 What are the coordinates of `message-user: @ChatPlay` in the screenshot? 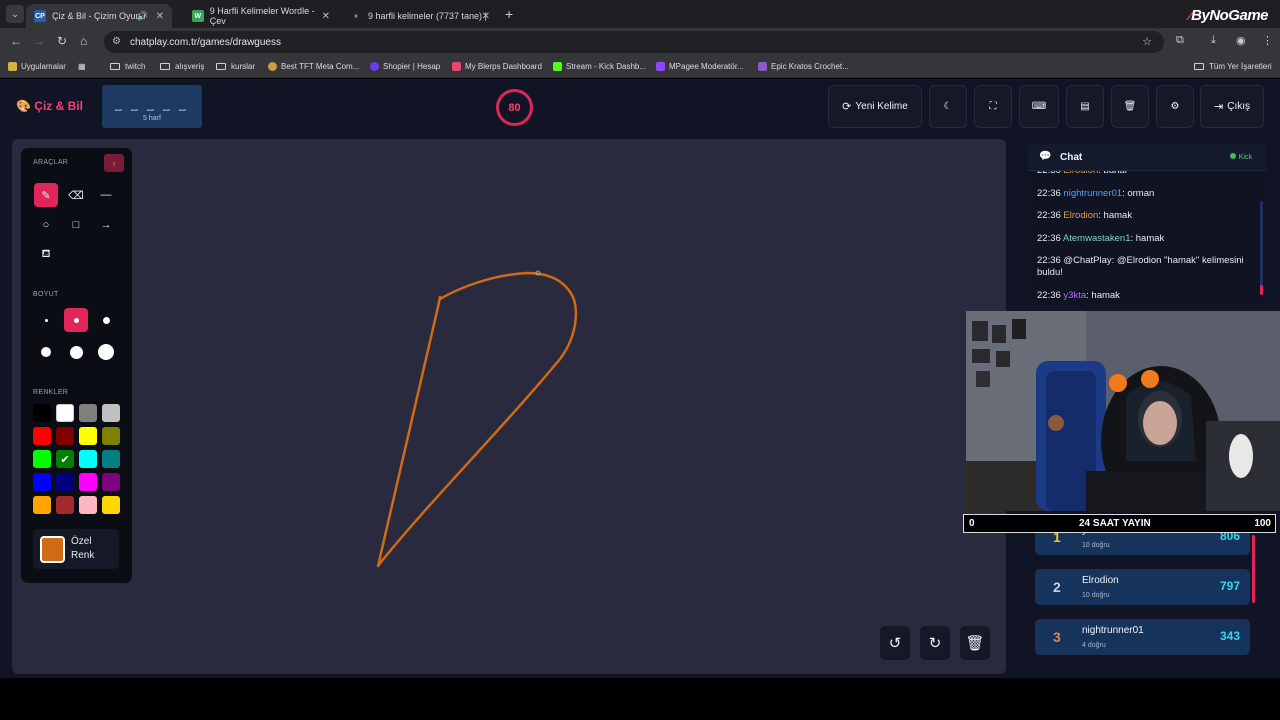 It's located at (1087, 260).